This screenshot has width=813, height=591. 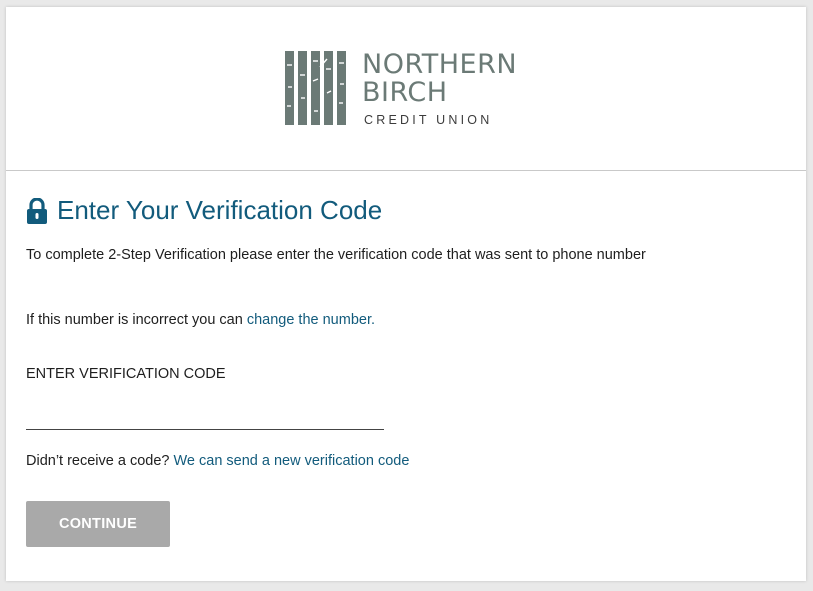 What do you see at coordinates (440, 64) in the screenshot?
I see `brand-name-line-1: NORTHERN` at bounding box center [440, 64].